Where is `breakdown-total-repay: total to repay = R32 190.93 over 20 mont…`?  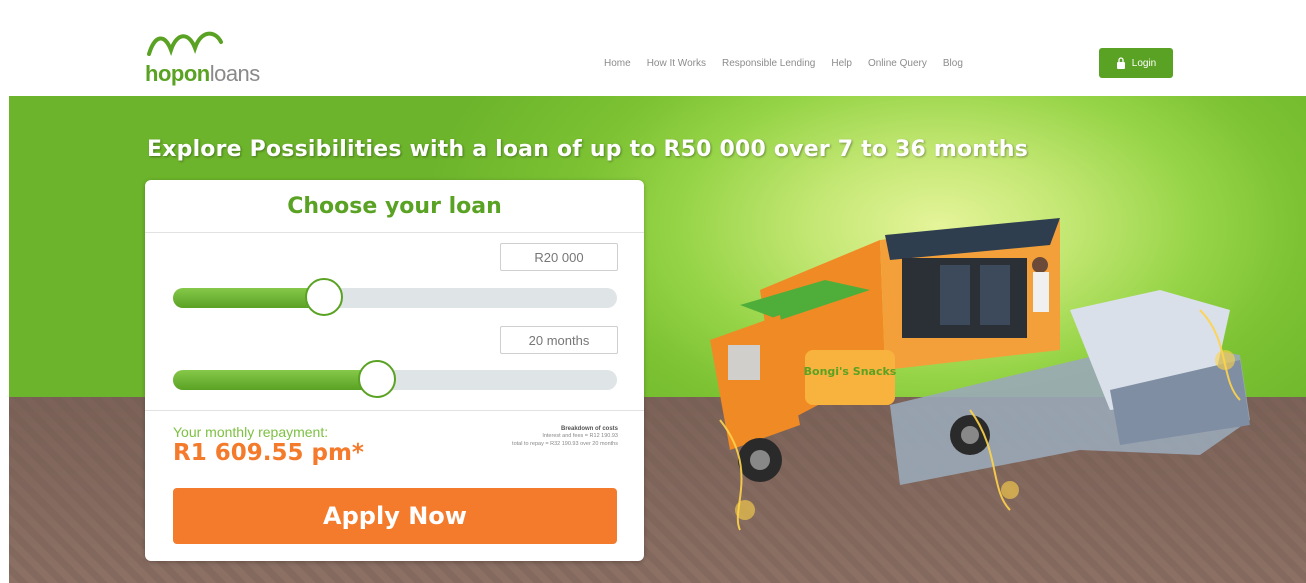 breakdown-total-repay: total to repay = R32 190.93 over 20 mont… is located at coordinates (565, 444).